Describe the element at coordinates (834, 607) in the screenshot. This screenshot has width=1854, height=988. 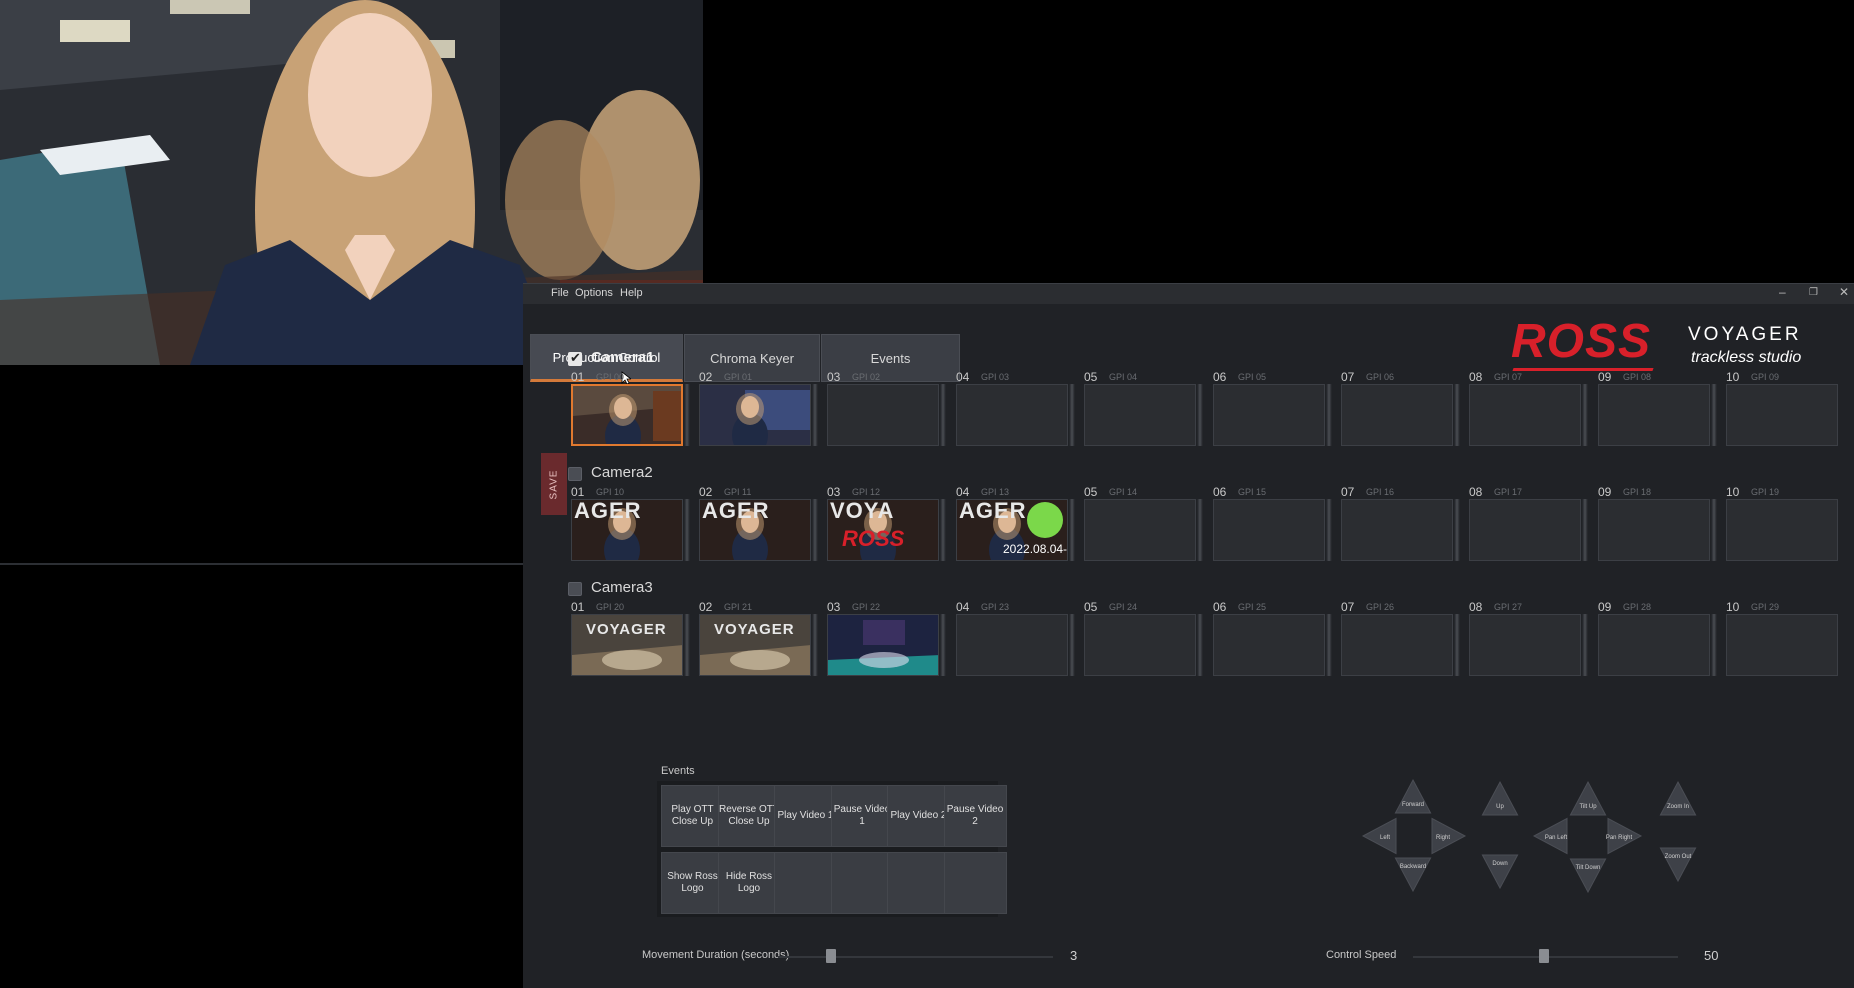
I see `slot-number: 03` at that location.